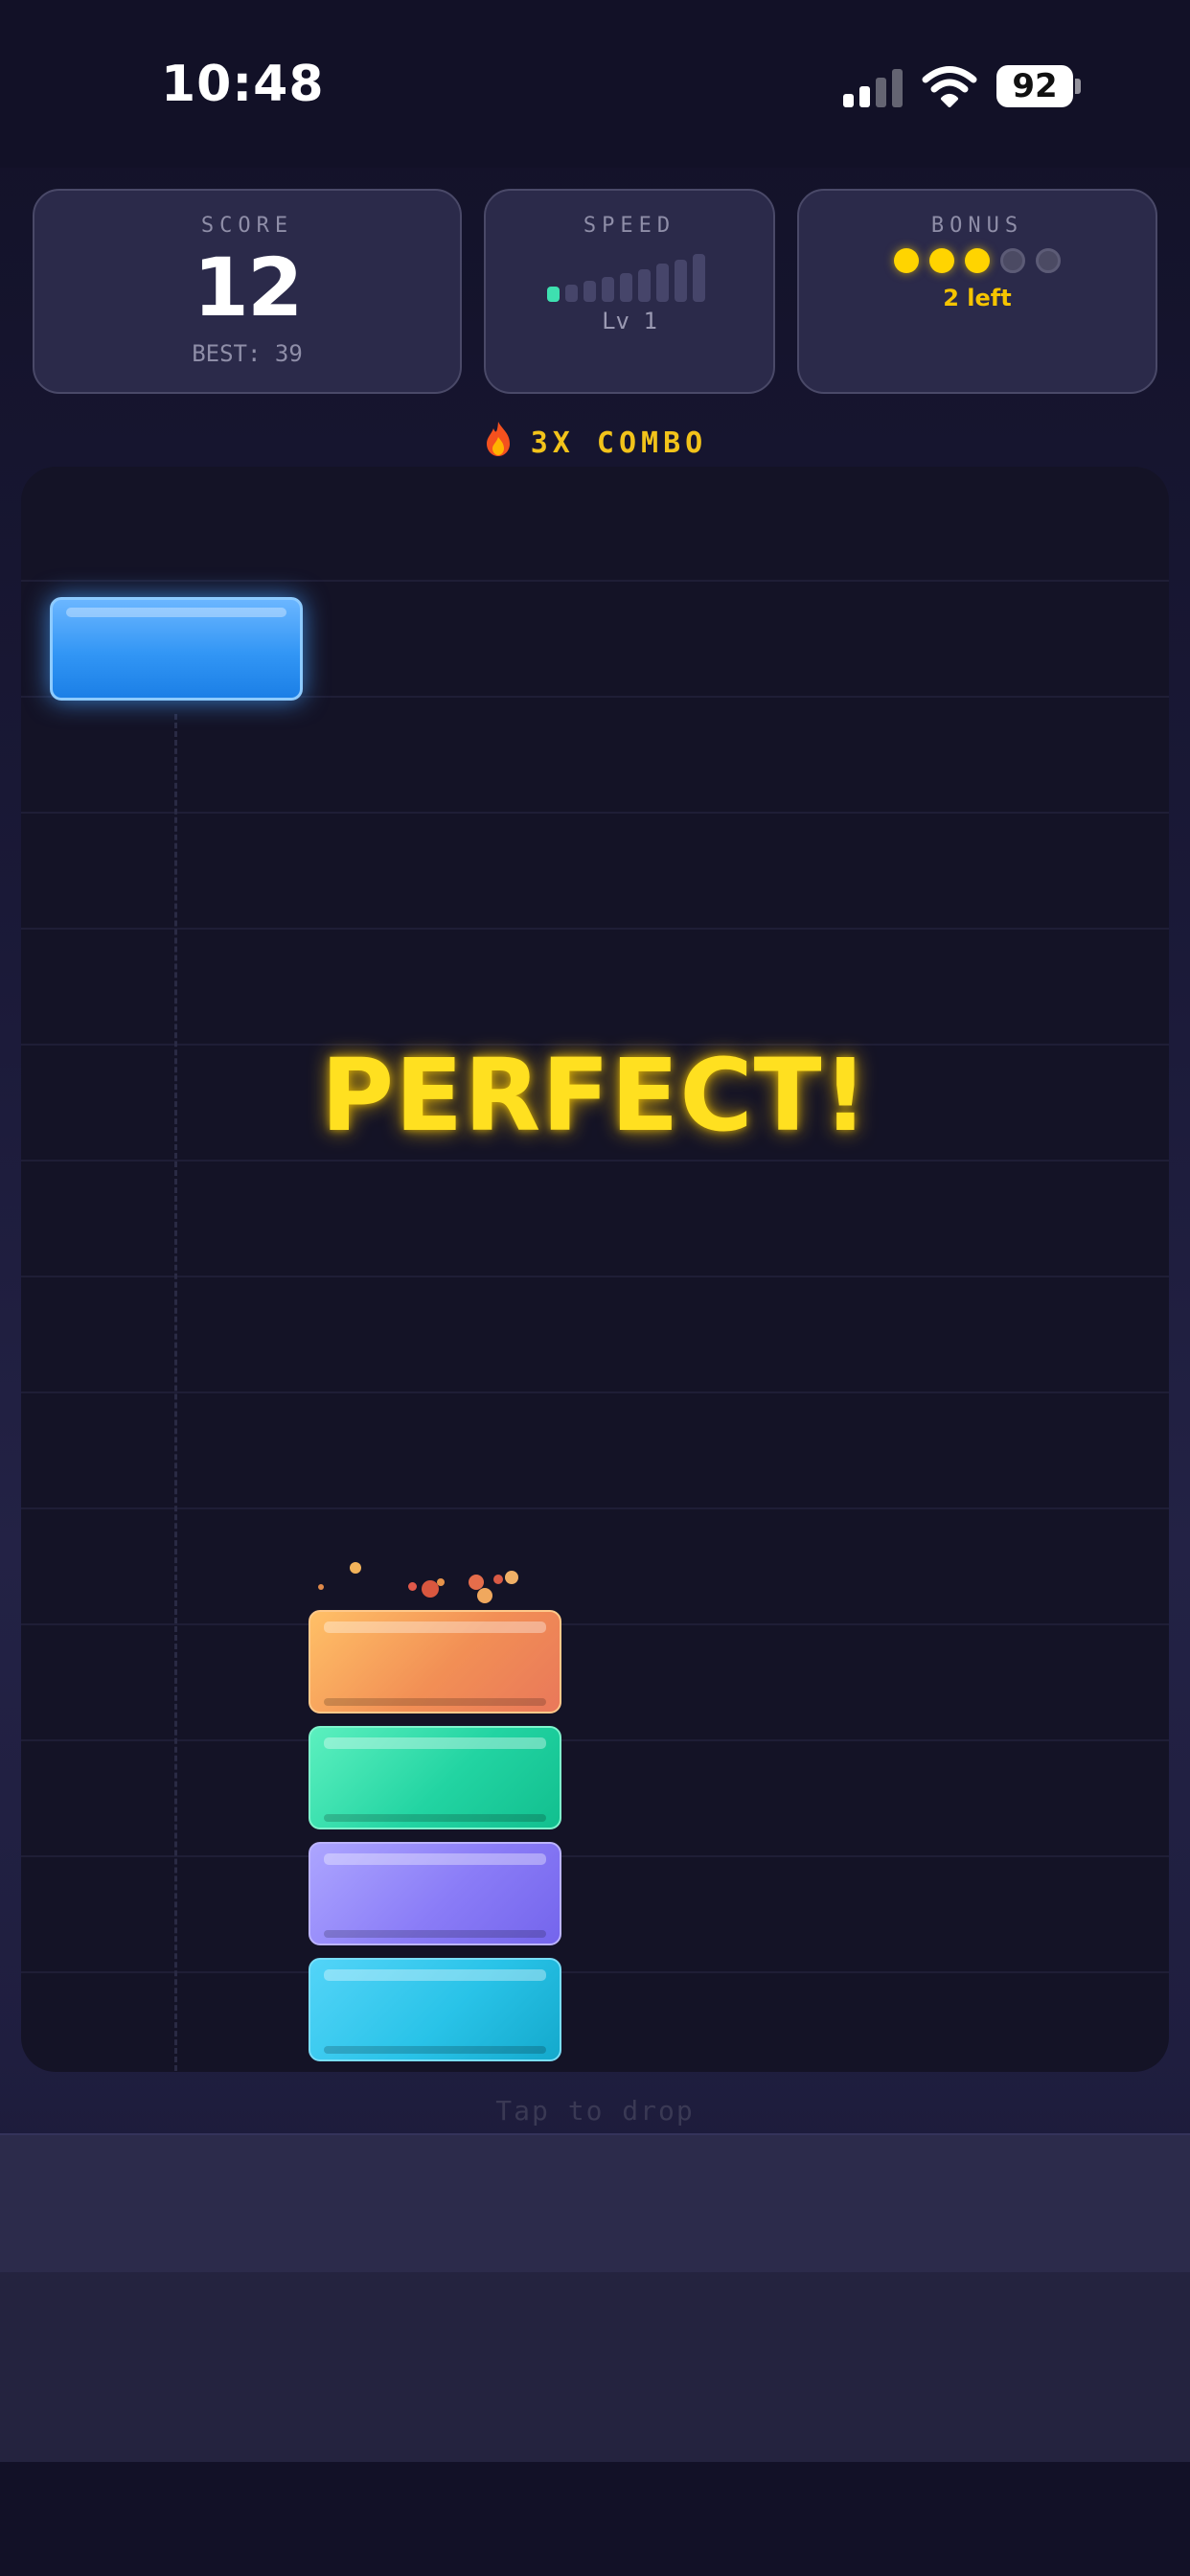 The width and height of the screenshot is (1190, 2576). I want to click on combo-label: 3X COMBO, so click(619, 443).